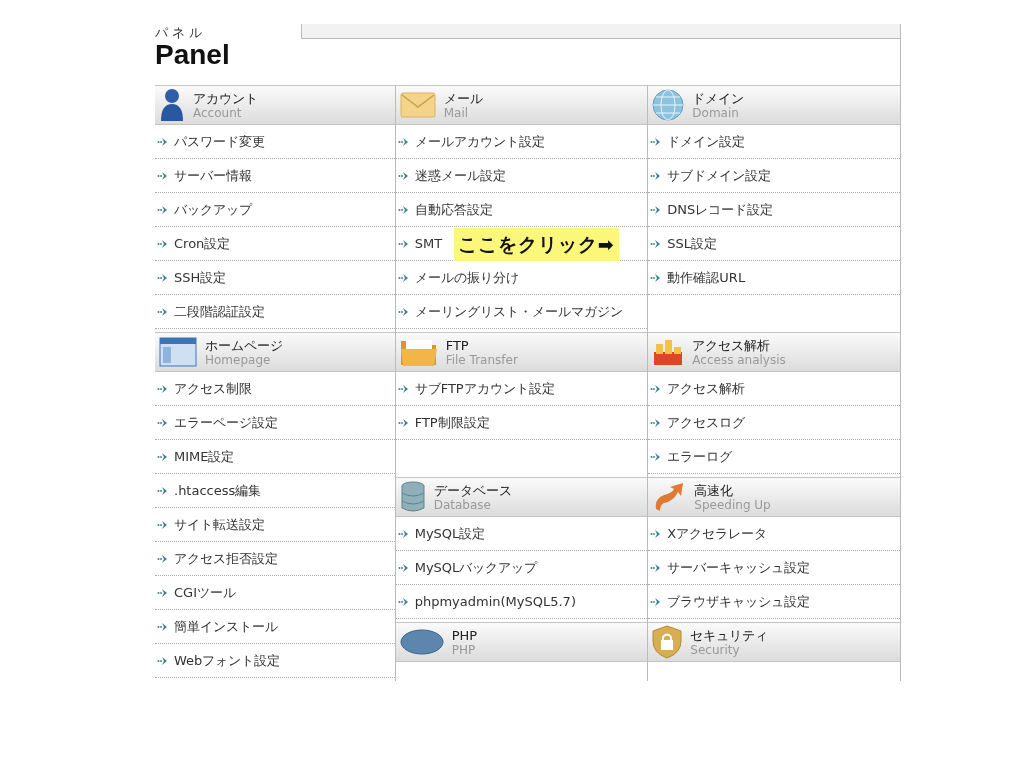 This screenshot has width=1024, height=768. What do you see at coordinates (732, 504) in the screenshot?
I see `section-subtitle: Speeding Up` at bounding box center [732, 504].